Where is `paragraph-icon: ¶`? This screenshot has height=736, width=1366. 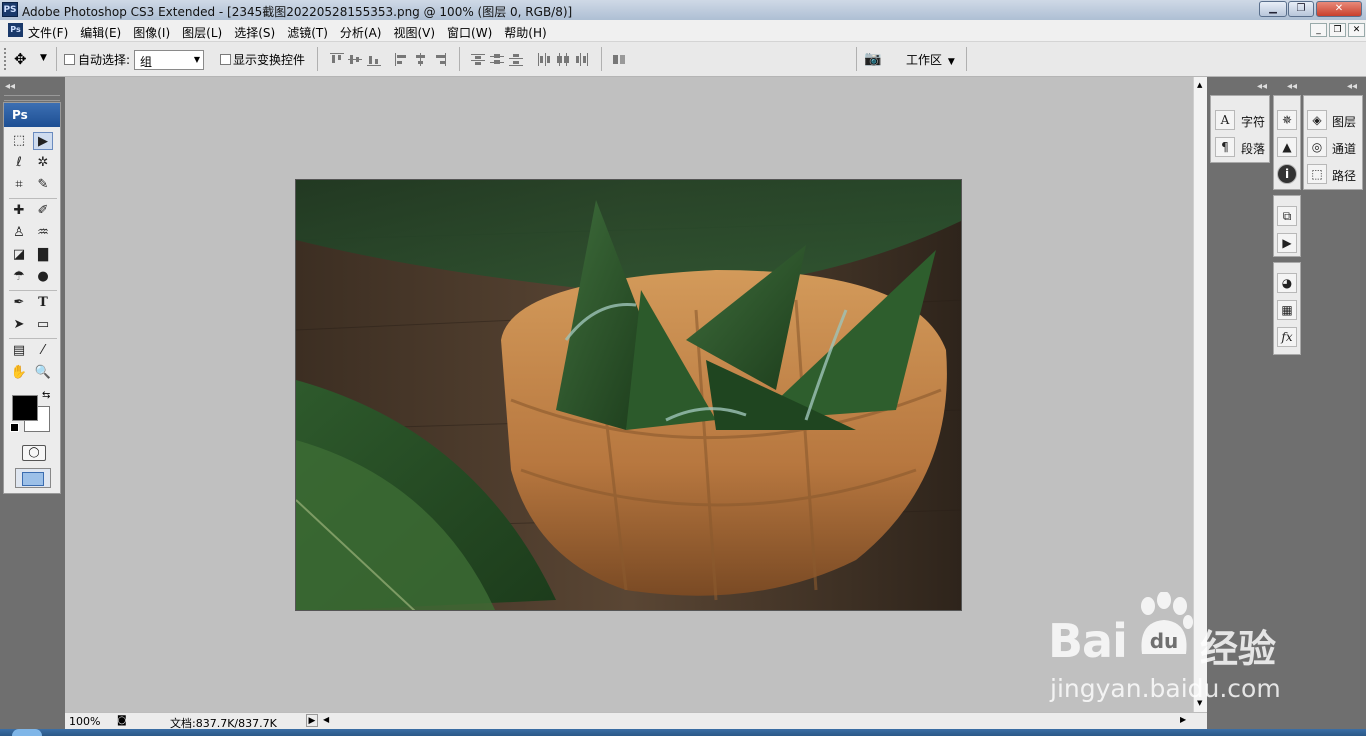
paragraph-icon: ¶ is located at coordinates (1225, 147).